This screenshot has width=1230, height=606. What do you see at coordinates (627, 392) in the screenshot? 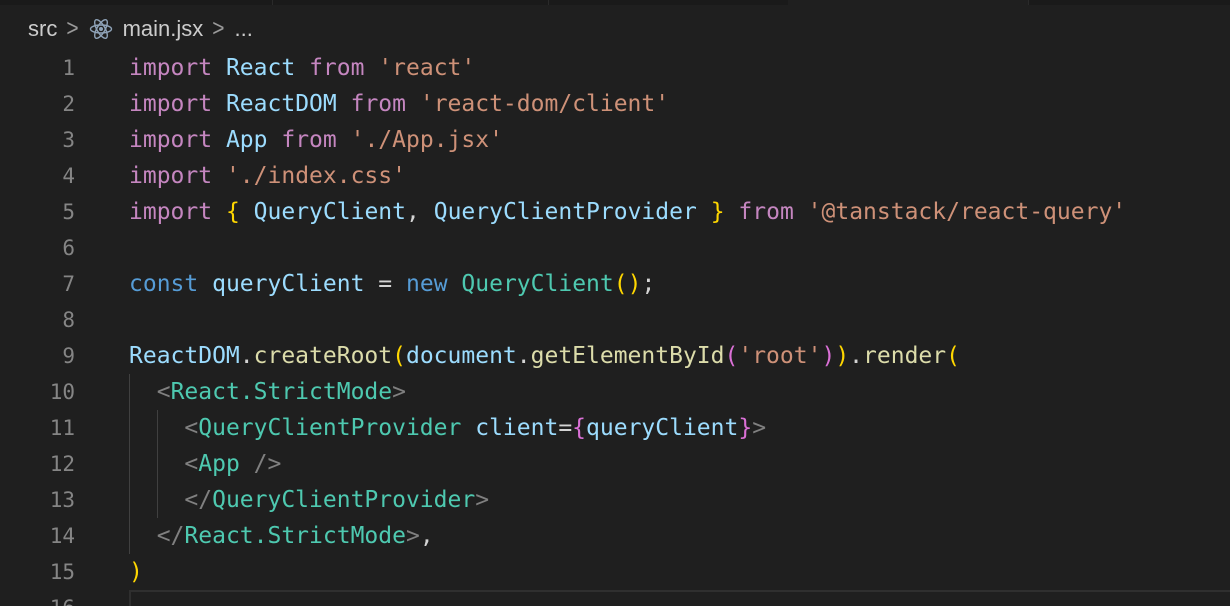
I see `code-line: <React.StrictMode>` at bounding box center [627, 392].